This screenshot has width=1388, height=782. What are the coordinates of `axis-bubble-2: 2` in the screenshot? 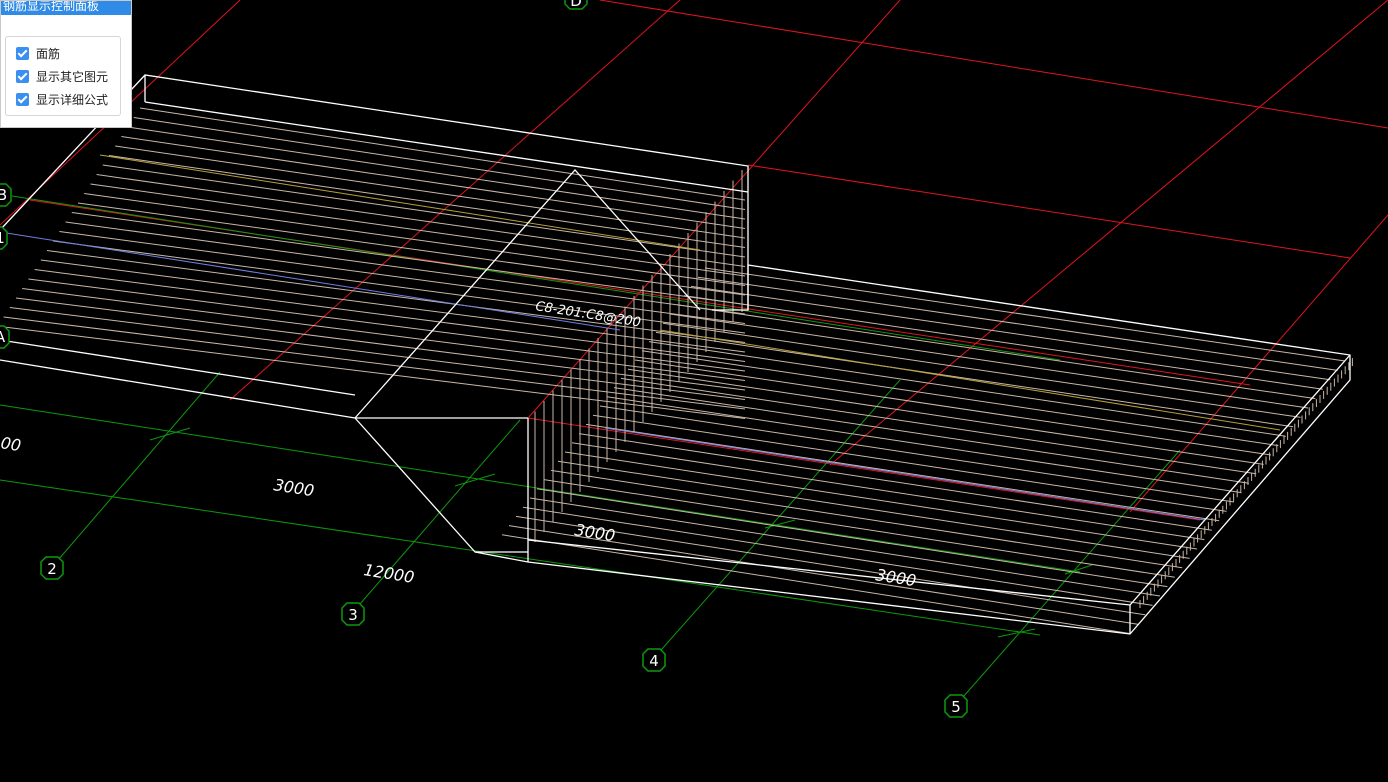 It's located at (52, 568).